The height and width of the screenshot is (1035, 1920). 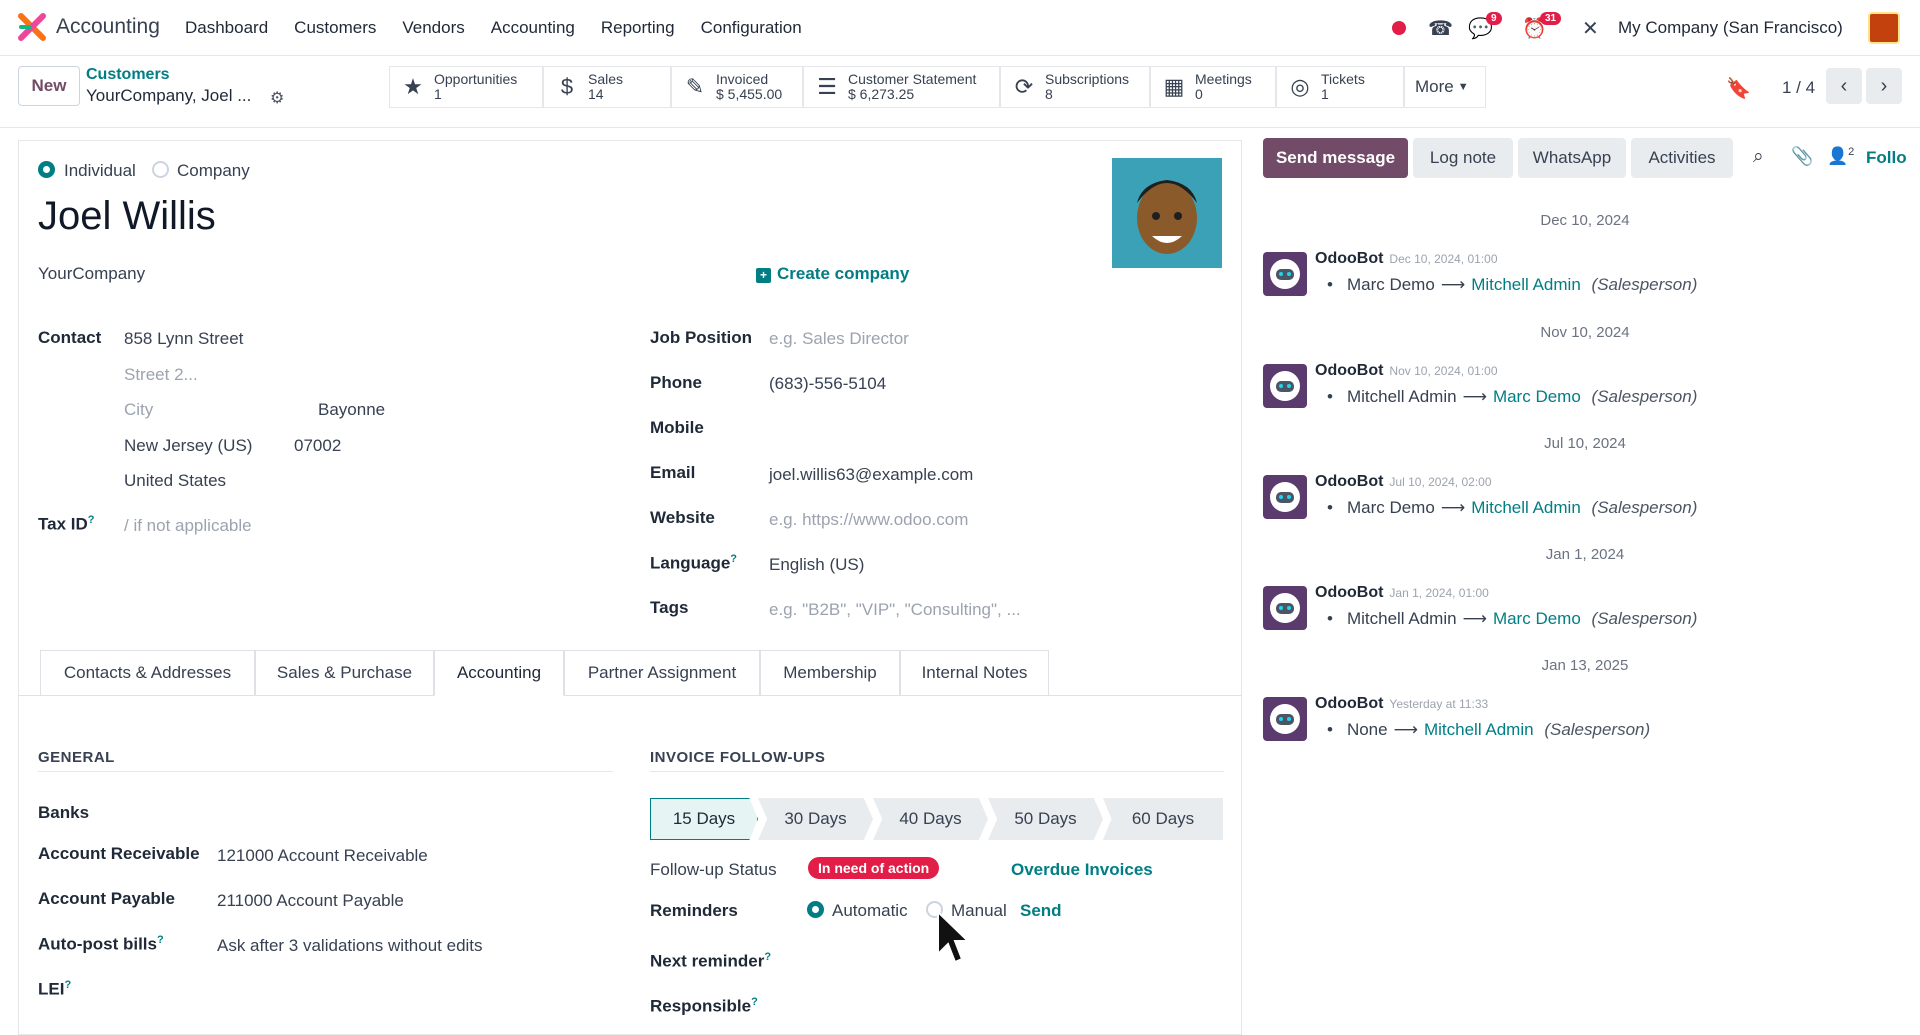 What do you see at coordinates (350, 946) in the screenshot?
I see `autopost-field: Ask after 3 validations without edits` at bounding box center [350, 946].